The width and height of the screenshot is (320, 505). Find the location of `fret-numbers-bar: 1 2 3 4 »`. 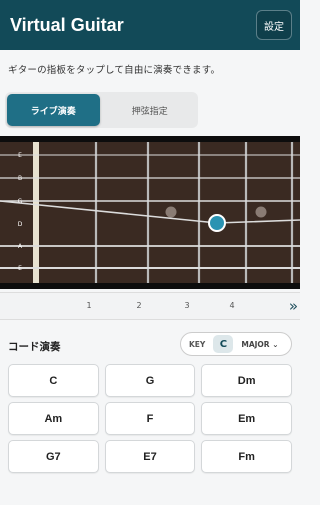

fret-numbers-bar: 1 2 3 4 » is located at coordinates (150, 306).